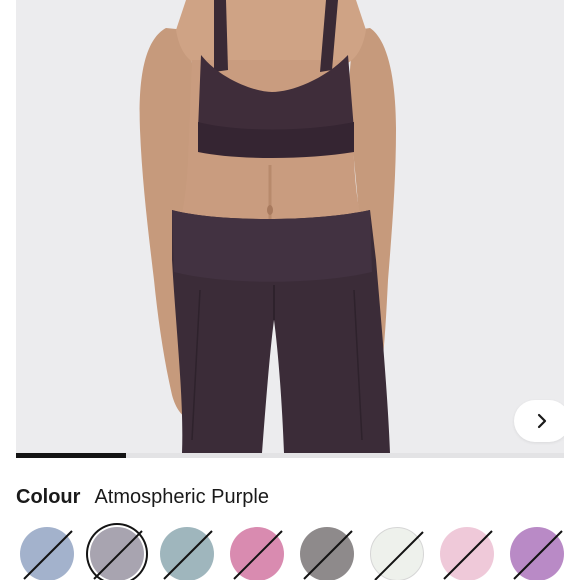  I want to click on colour-label: Colour, so click(48, 497).